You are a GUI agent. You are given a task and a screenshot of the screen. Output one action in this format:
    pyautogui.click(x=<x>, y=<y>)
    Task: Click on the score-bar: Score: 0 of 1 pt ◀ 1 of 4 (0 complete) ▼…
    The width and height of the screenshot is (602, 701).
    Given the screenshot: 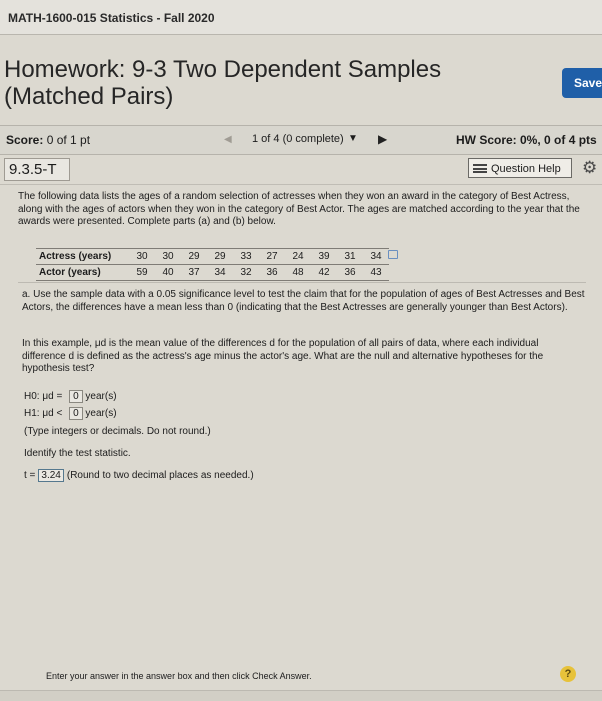 What is the action you would take?
    pyautogui.click(x=301, y=140)
    